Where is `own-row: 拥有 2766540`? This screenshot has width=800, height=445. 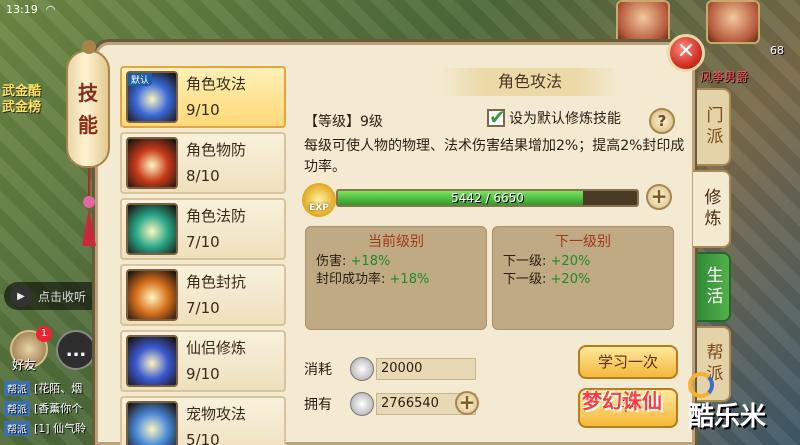 own-row: 拥有 2766540 is located at coordinates (390, 404).